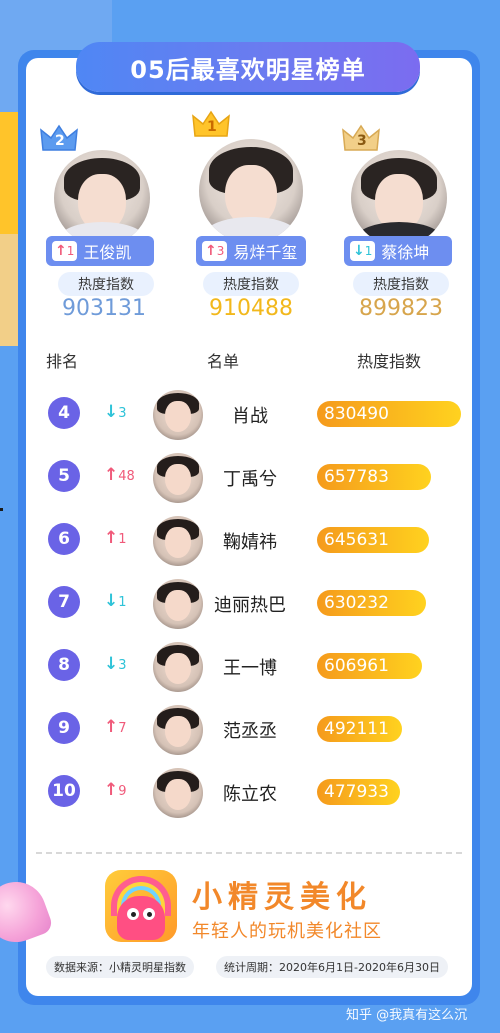 The height and width of the screenshot is (1033, 500). What do you see at coordinates (120, 967) in the screenshot?
I see `data-source: 数据来源：小精灵明星指数` at bounding box center [120, 967].